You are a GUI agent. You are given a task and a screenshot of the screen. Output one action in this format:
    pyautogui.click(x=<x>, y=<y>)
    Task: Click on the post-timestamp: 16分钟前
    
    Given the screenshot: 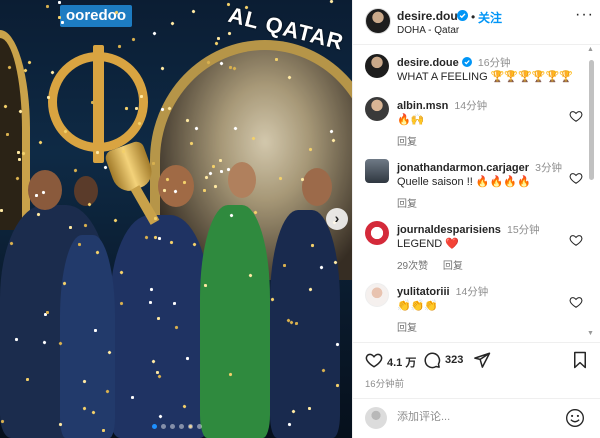 What is the action you would take?
    pyautogui.click(x=384, y=383)
    